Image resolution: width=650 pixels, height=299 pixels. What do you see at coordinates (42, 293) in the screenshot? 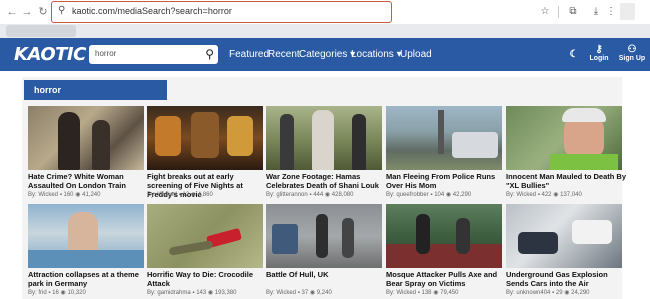
I see `video-author: frid` at bounding box center [42, 293].